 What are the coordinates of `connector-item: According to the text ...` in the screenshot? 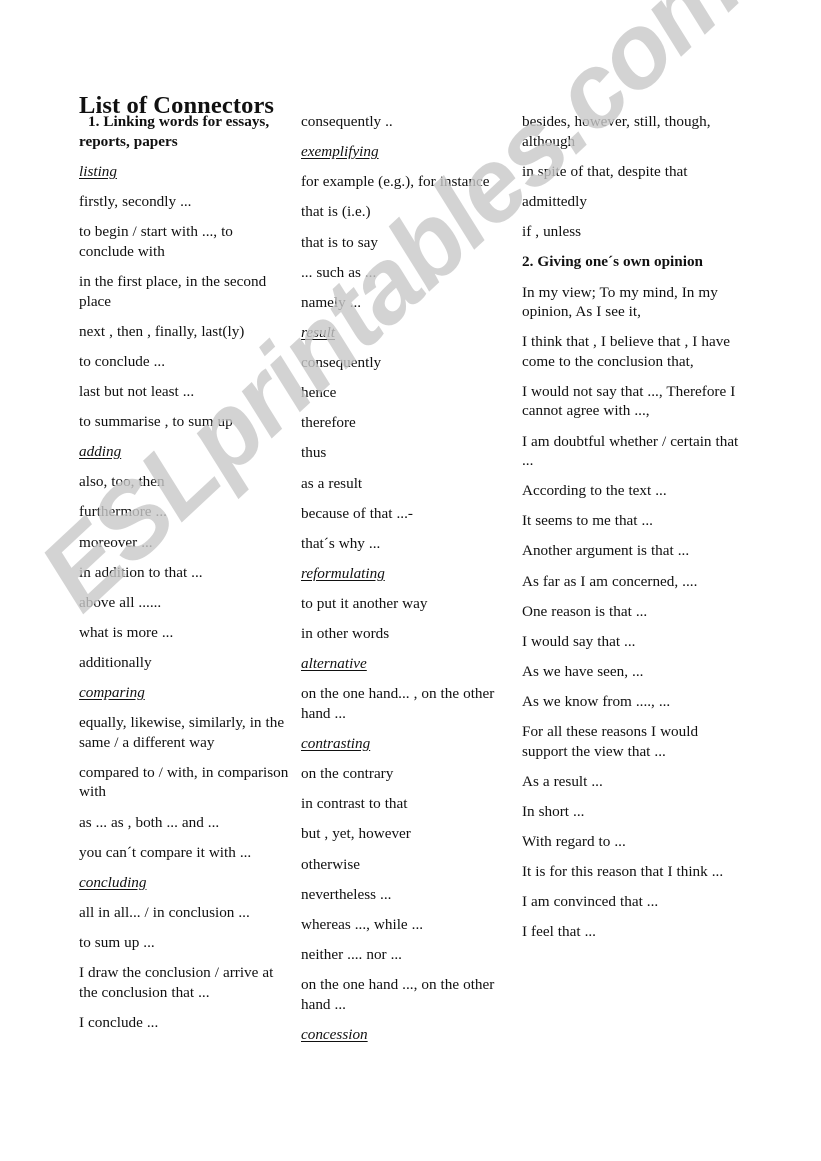 It's located at (594, 491).